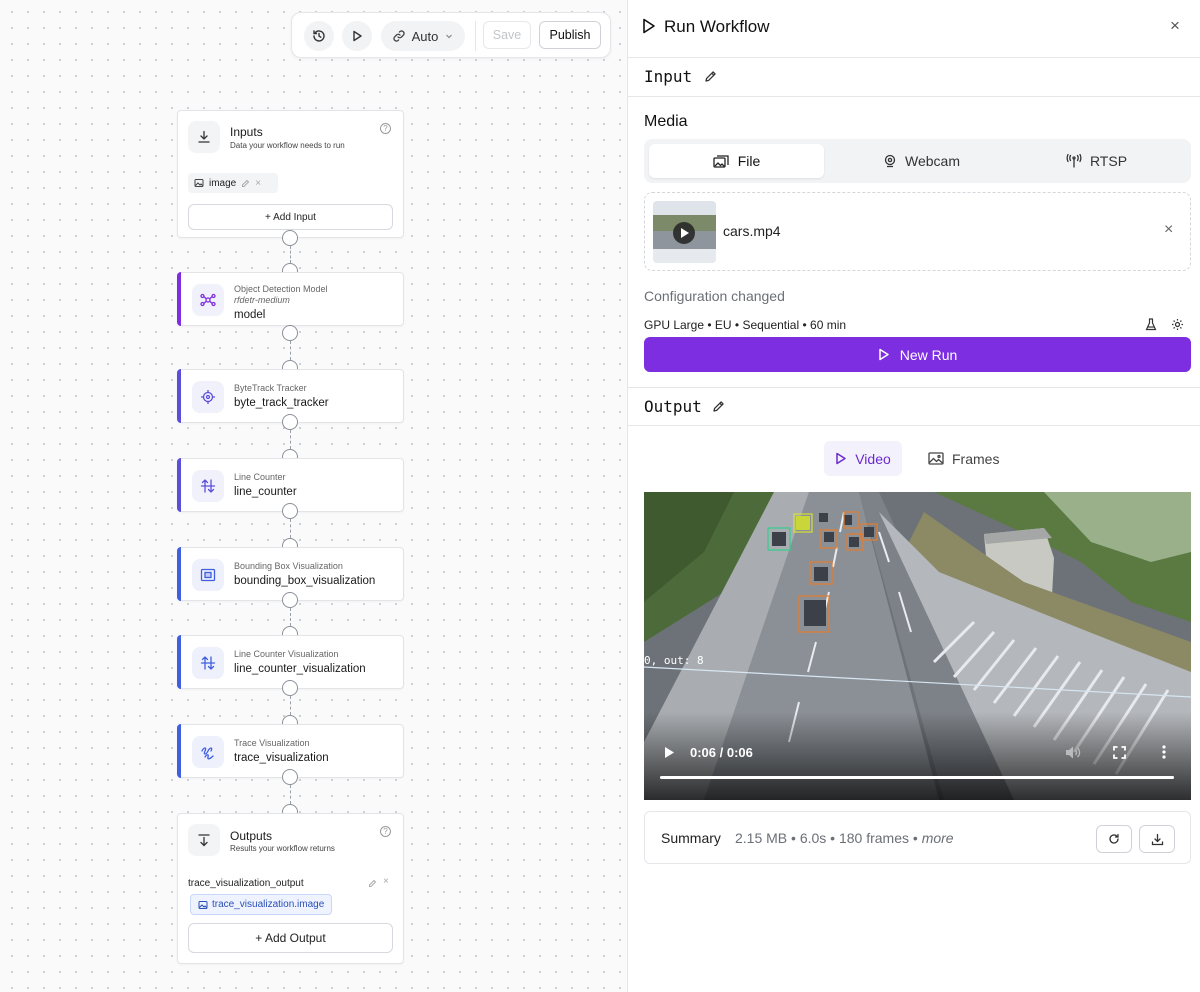  What do you see at coordinates (272, 743) in the screenshot?
I see `node-type: Trace Visualization` at bounding box center [272, 743].